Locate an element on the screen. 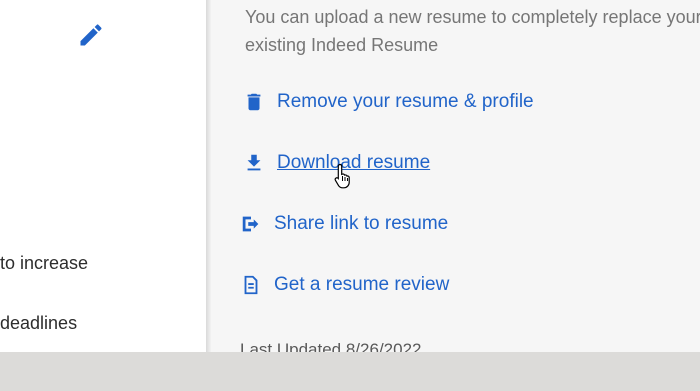 The image size is (700, 391). trash-icon is located at coordinates (254, 102).